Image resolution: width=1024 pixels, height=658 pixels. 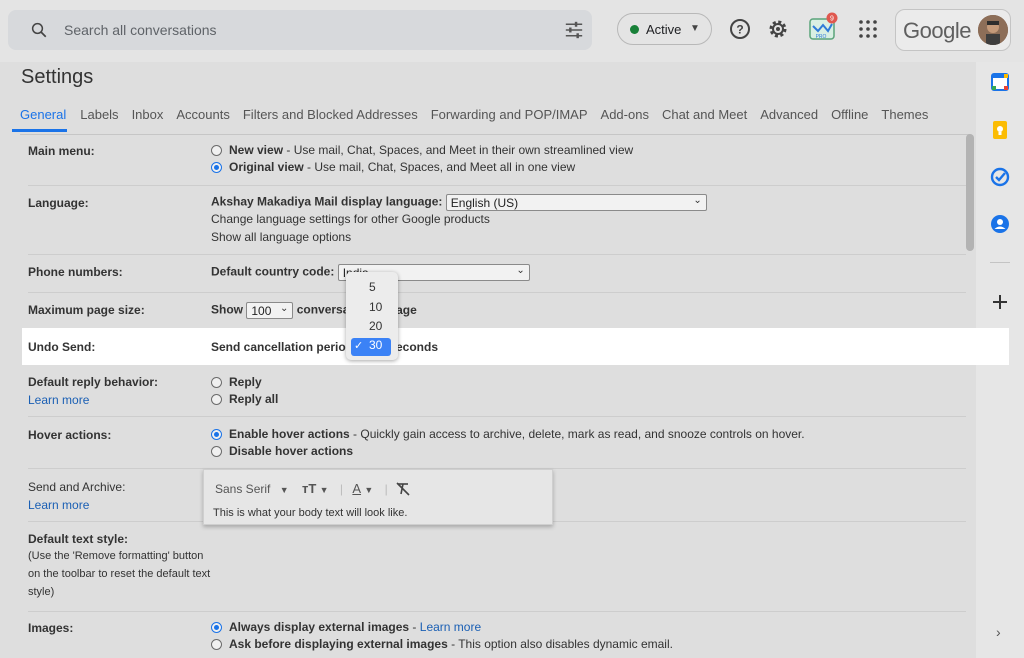 What do you see at coordinates (778, 29) in the screenshot?
I see `gear-icon` at bounding box center [778, 29].